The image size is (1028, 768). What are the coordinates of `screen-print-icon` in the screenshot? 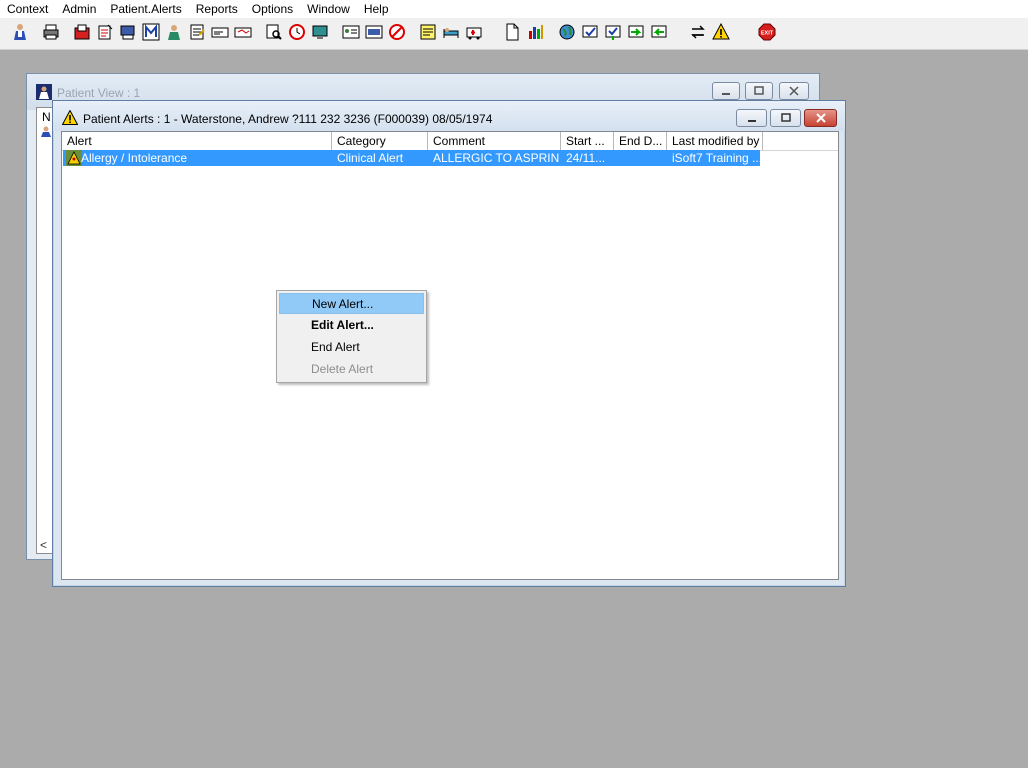 It's located at (128, 32).